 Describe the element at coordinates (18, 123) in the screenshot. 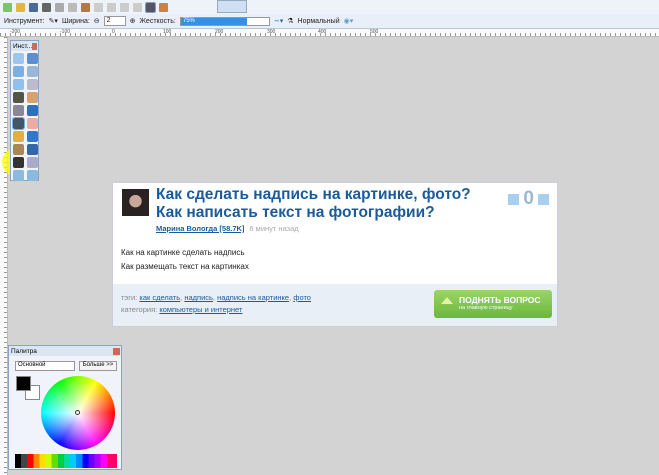

I see `paintbrush-icon` at that location.